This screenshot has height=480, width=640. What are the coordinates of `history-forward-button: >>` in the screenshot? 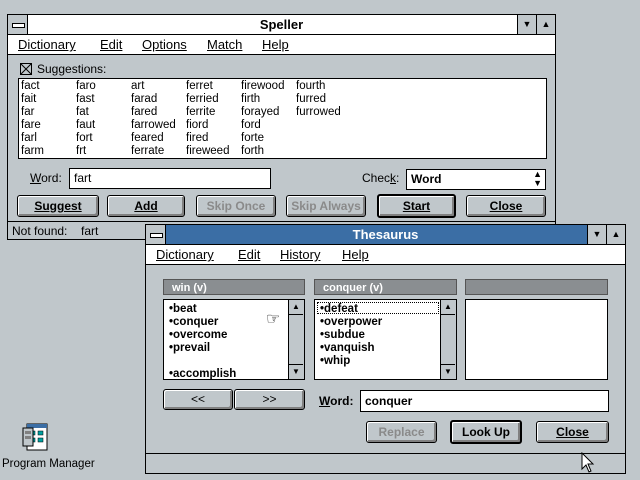 It's located at (269, 399).